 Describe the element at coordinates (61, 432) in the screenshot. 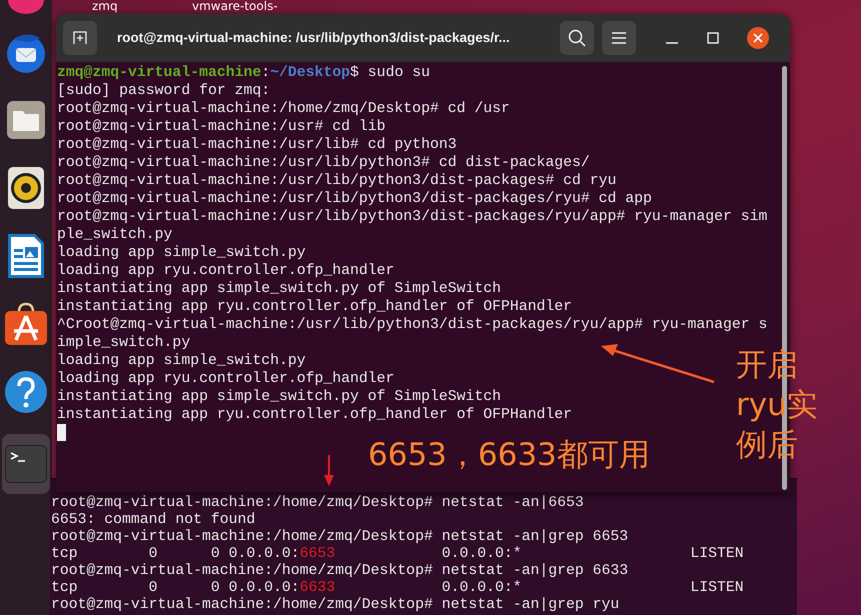

I see `terminal-cursor` at that location.